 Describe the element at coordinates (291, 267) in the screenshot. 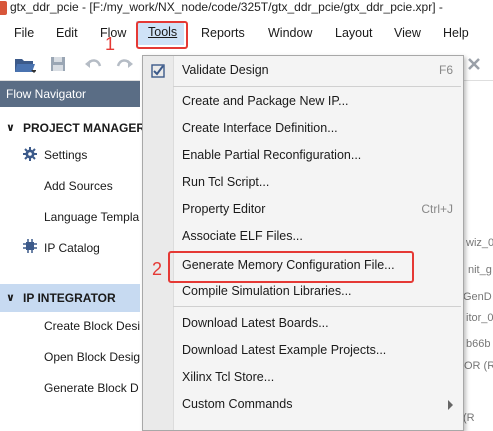

I see `annotation-box-generate-memory` at that location.